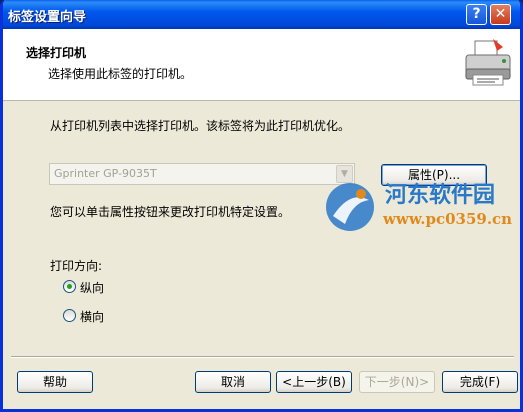 This screenshot has width=523, height=412. I want to click on cancel-button: 取消, so click(233, 382).